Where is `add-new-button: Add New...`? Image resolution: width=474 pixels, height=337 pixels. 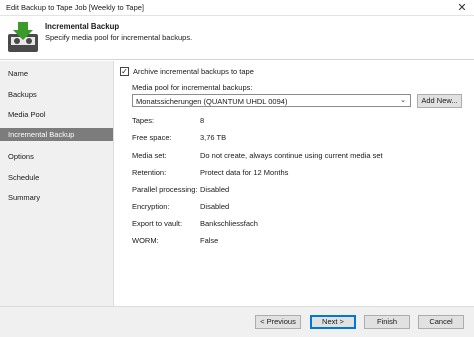 add-new-button: Add New... is located at coordinates (439, 101).